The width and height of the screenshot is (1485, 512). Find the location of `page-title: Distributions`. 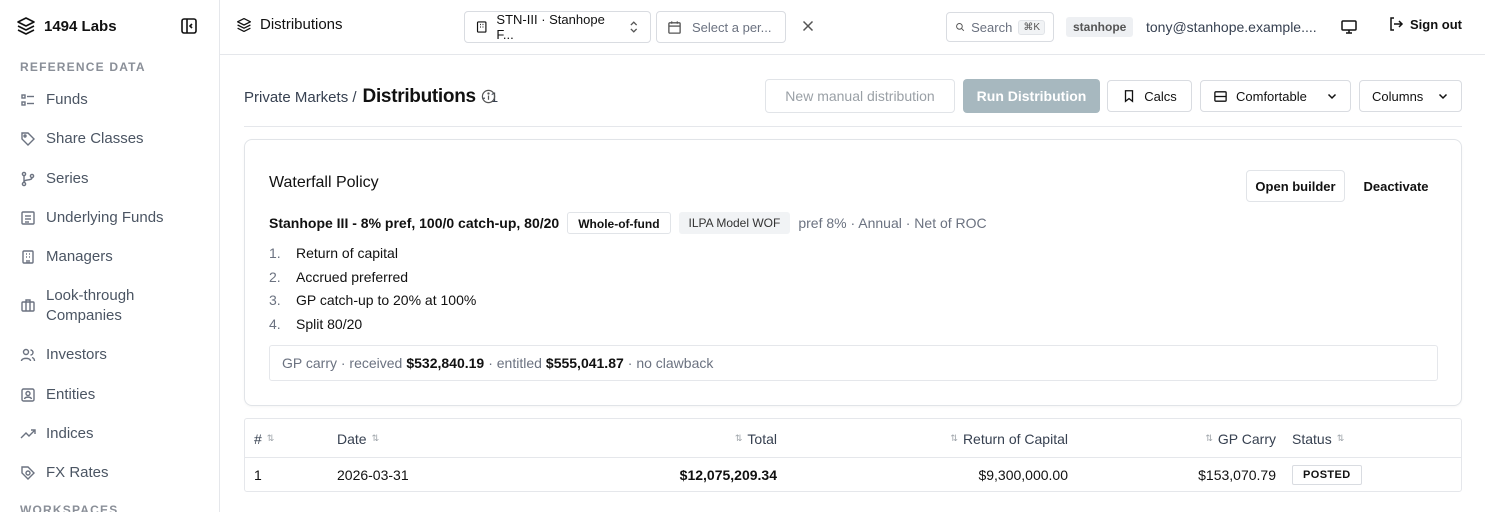

page-title: Distributions is located at coordinates (419, 96).